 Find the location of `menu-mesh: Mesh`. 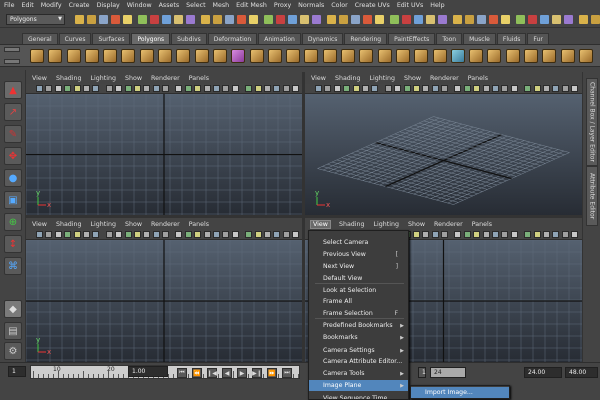

menu-mesh: Mesh is located at coordinates (221, 5).